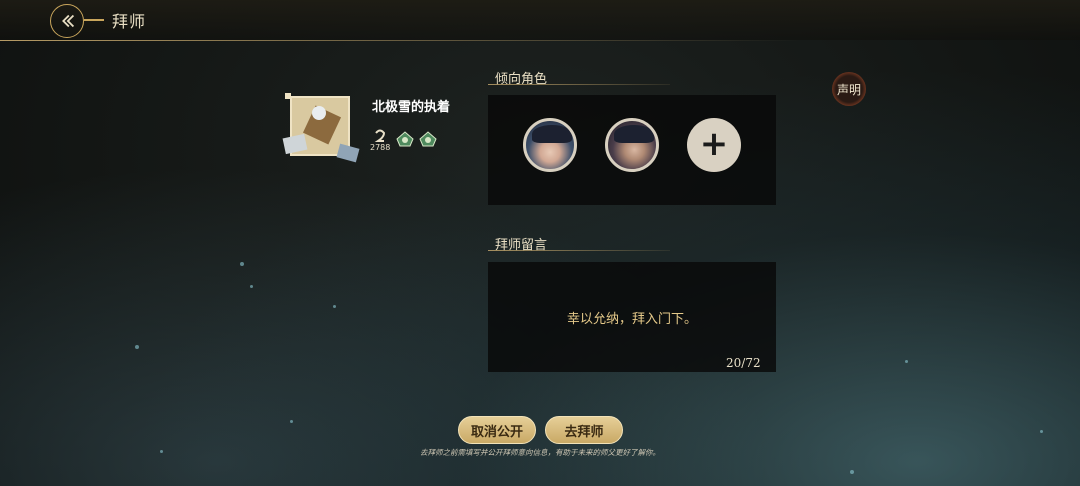  I want to click on character-counter: 20/72, so click(743, 363).